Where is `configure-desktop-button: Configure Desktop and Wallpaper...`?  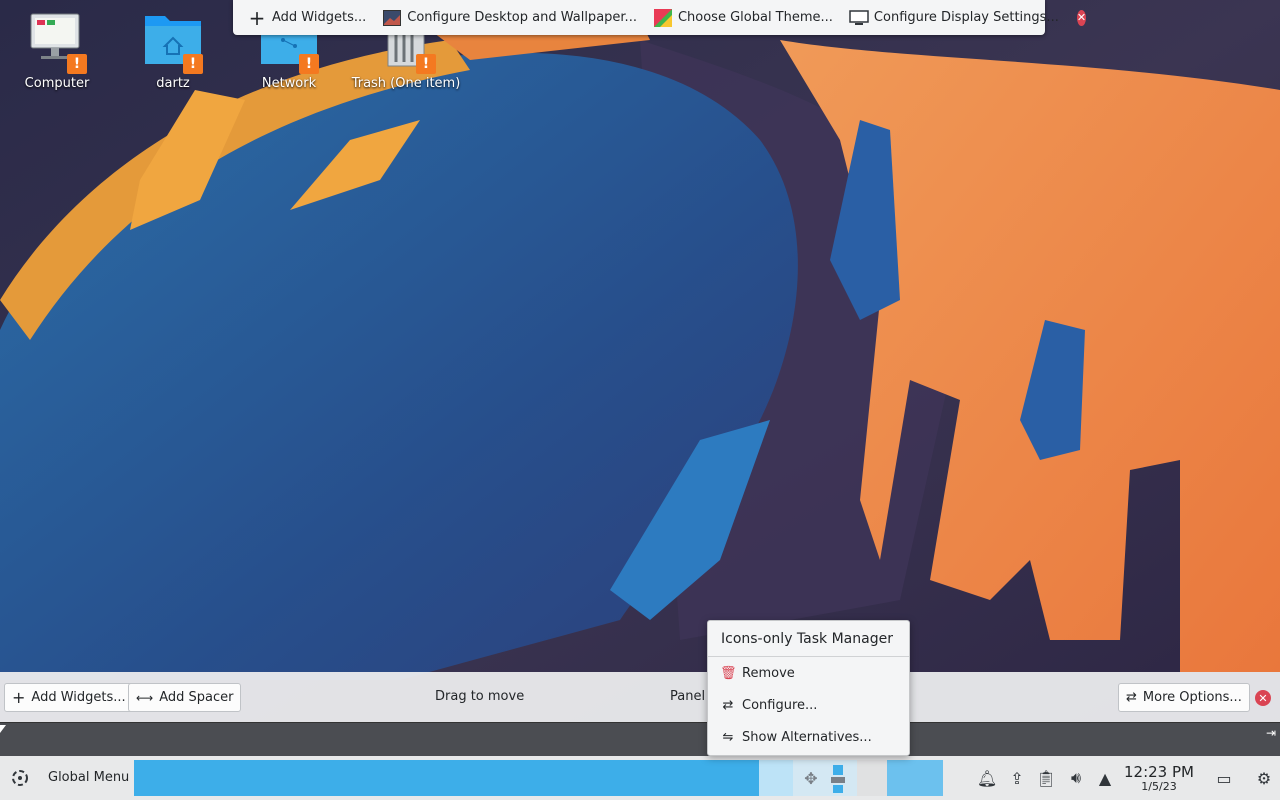
configure-desktop-button: Configure Desktop and Wallpaper... is located at coordinates (509, 18).